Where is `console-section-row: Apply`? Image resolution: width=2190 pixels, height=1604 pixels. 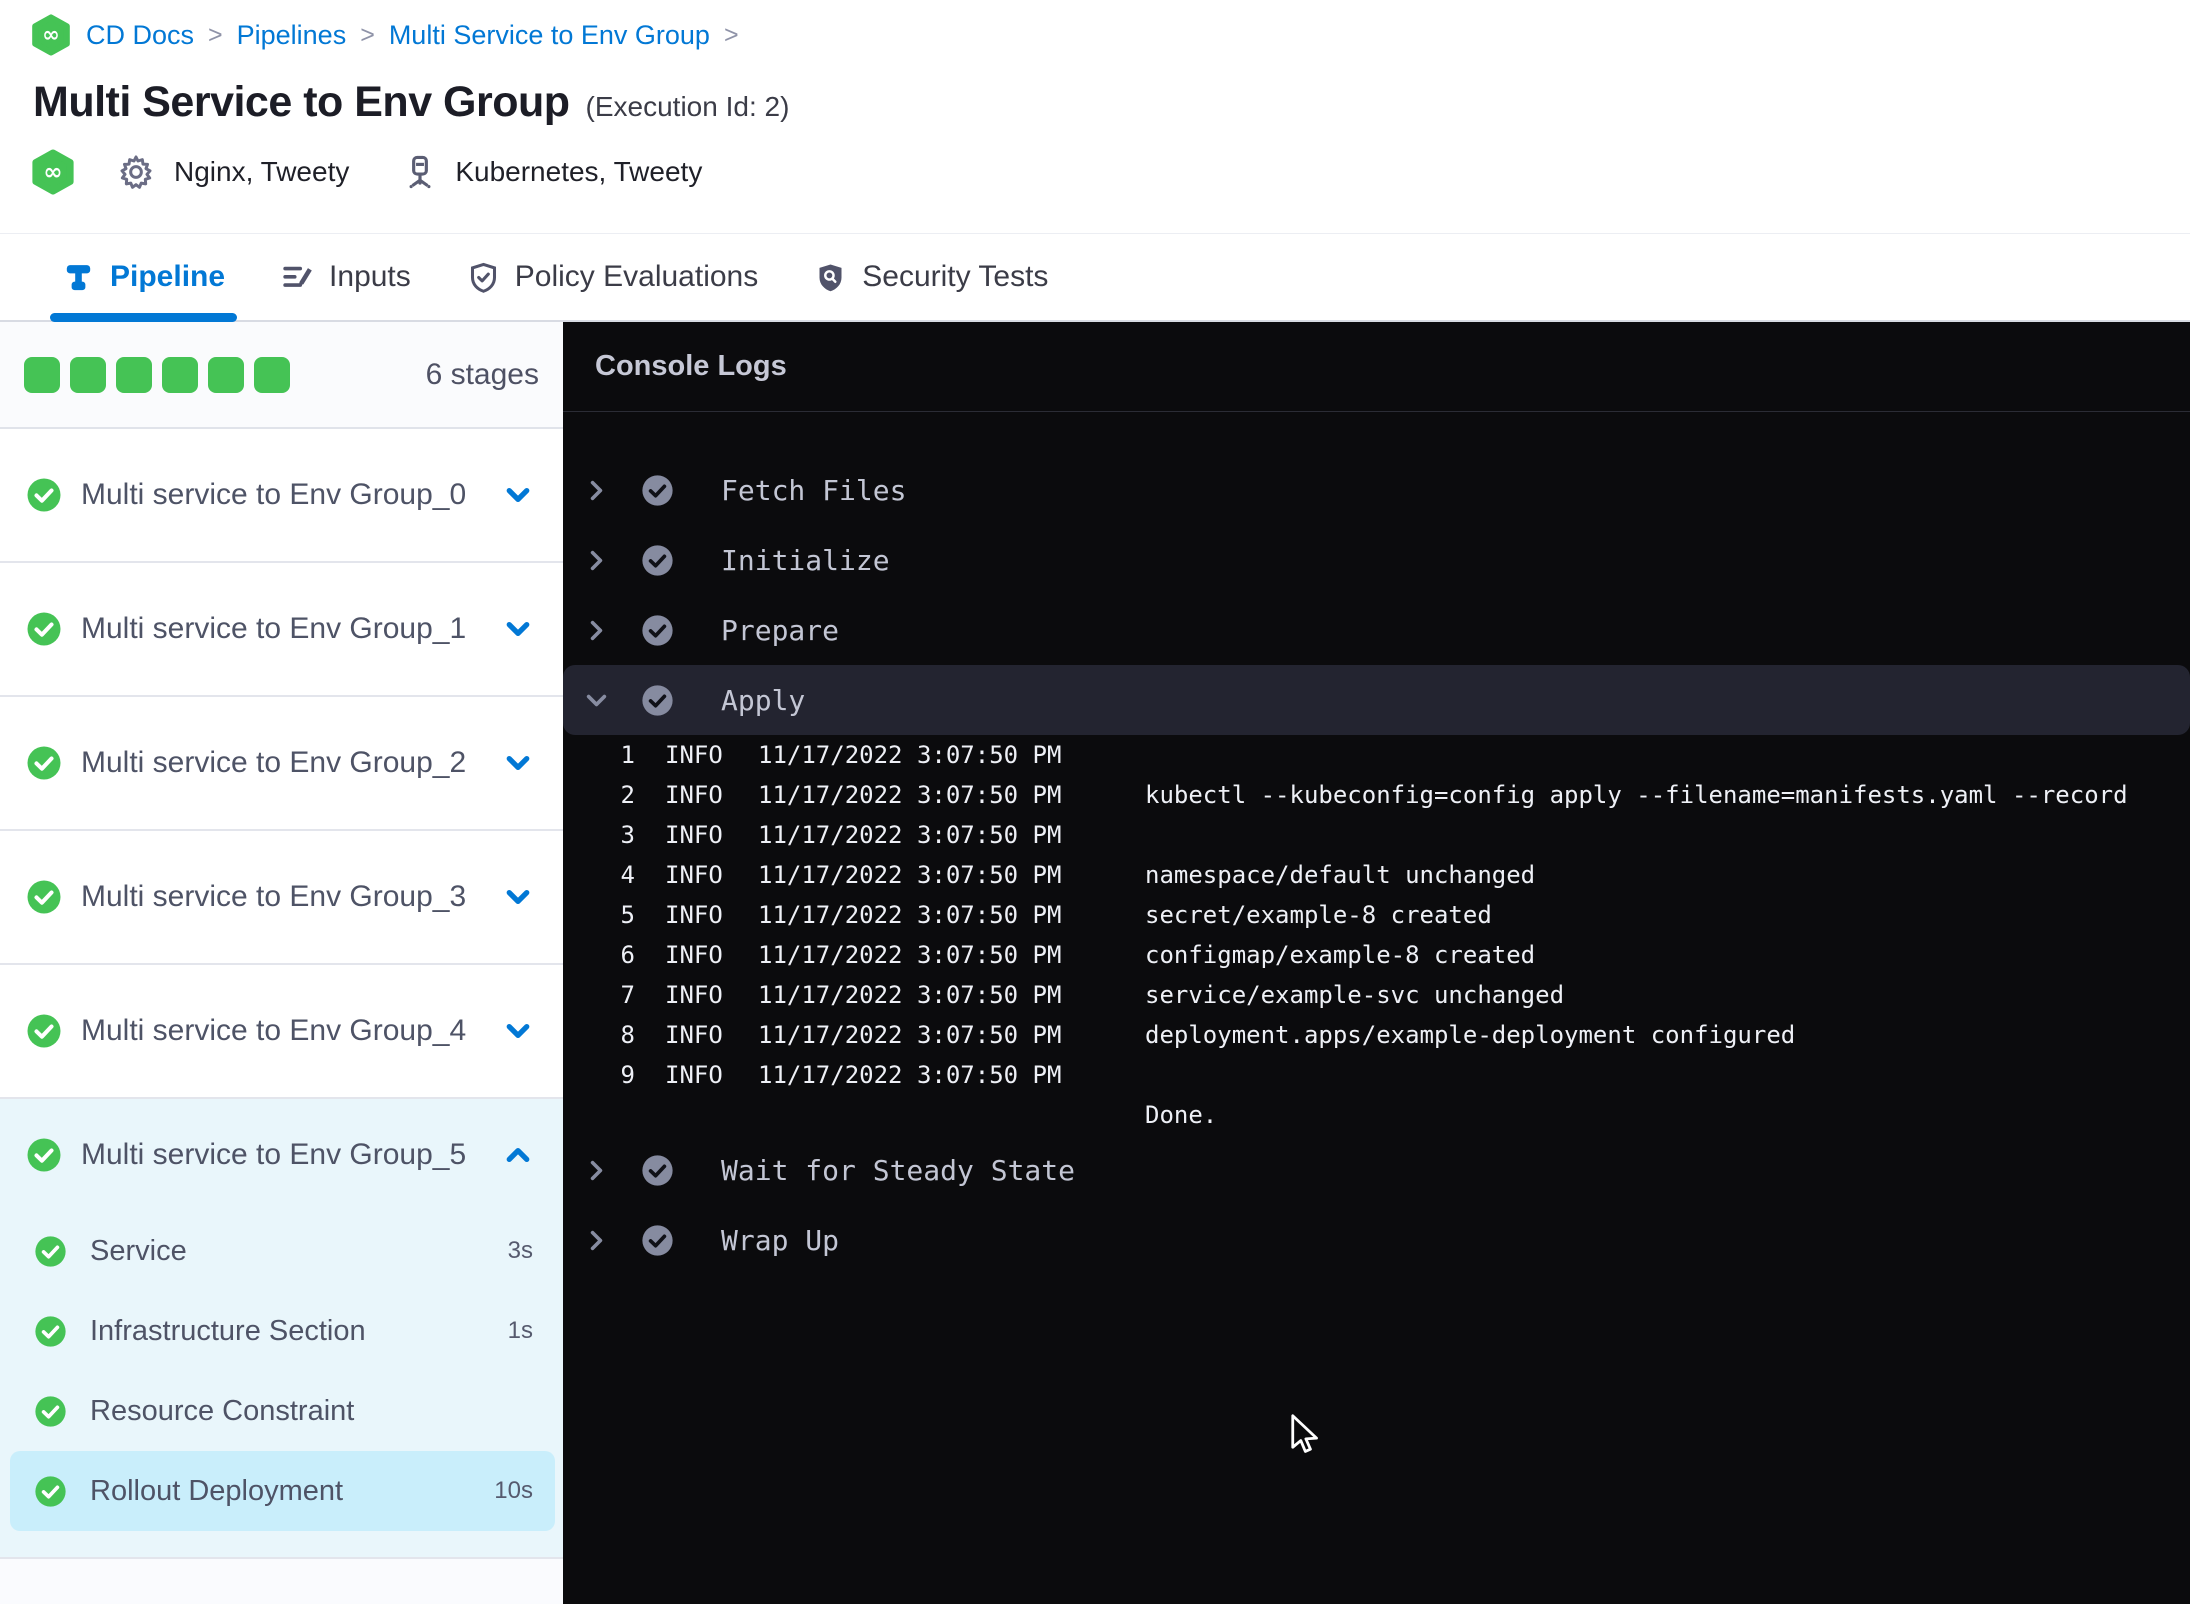 console-section-row: Apply is located at coordinates (1376, 700).